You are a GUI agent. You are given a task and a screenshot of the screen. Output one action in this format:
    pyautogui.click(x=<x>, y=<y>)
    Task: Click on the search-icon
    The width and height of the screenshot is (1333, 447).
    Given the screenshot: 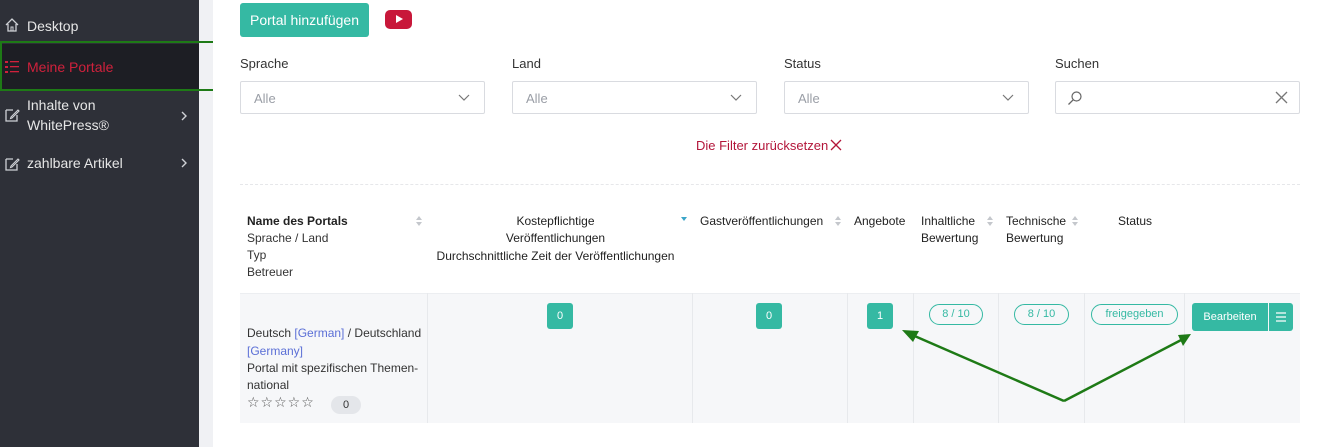 What is the action you would take?
    pyautogui.click(x=1075, y=98)
    